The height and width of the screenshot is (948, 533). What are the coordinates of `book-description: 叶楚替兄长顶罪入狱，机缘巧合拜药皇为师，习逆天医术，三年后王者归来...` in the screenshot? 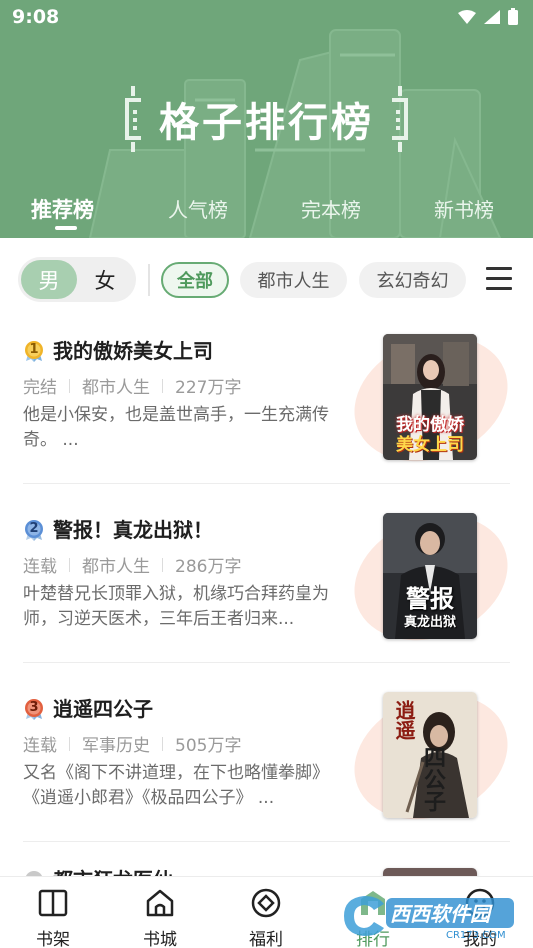 It's located at (176, 606).